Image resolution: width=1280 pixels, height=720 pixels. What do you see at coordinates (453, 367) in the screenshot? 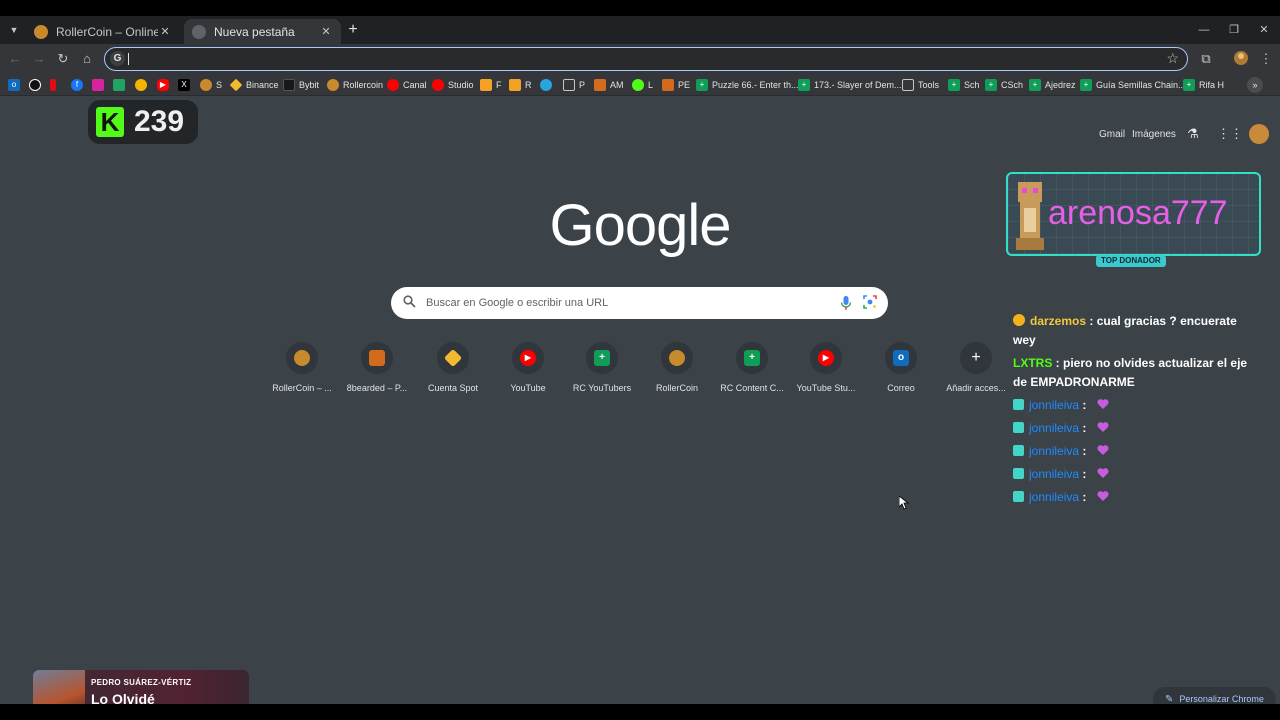
I see `shortcut-tile: Cuenta Spot` at bounding box center [453, 367].